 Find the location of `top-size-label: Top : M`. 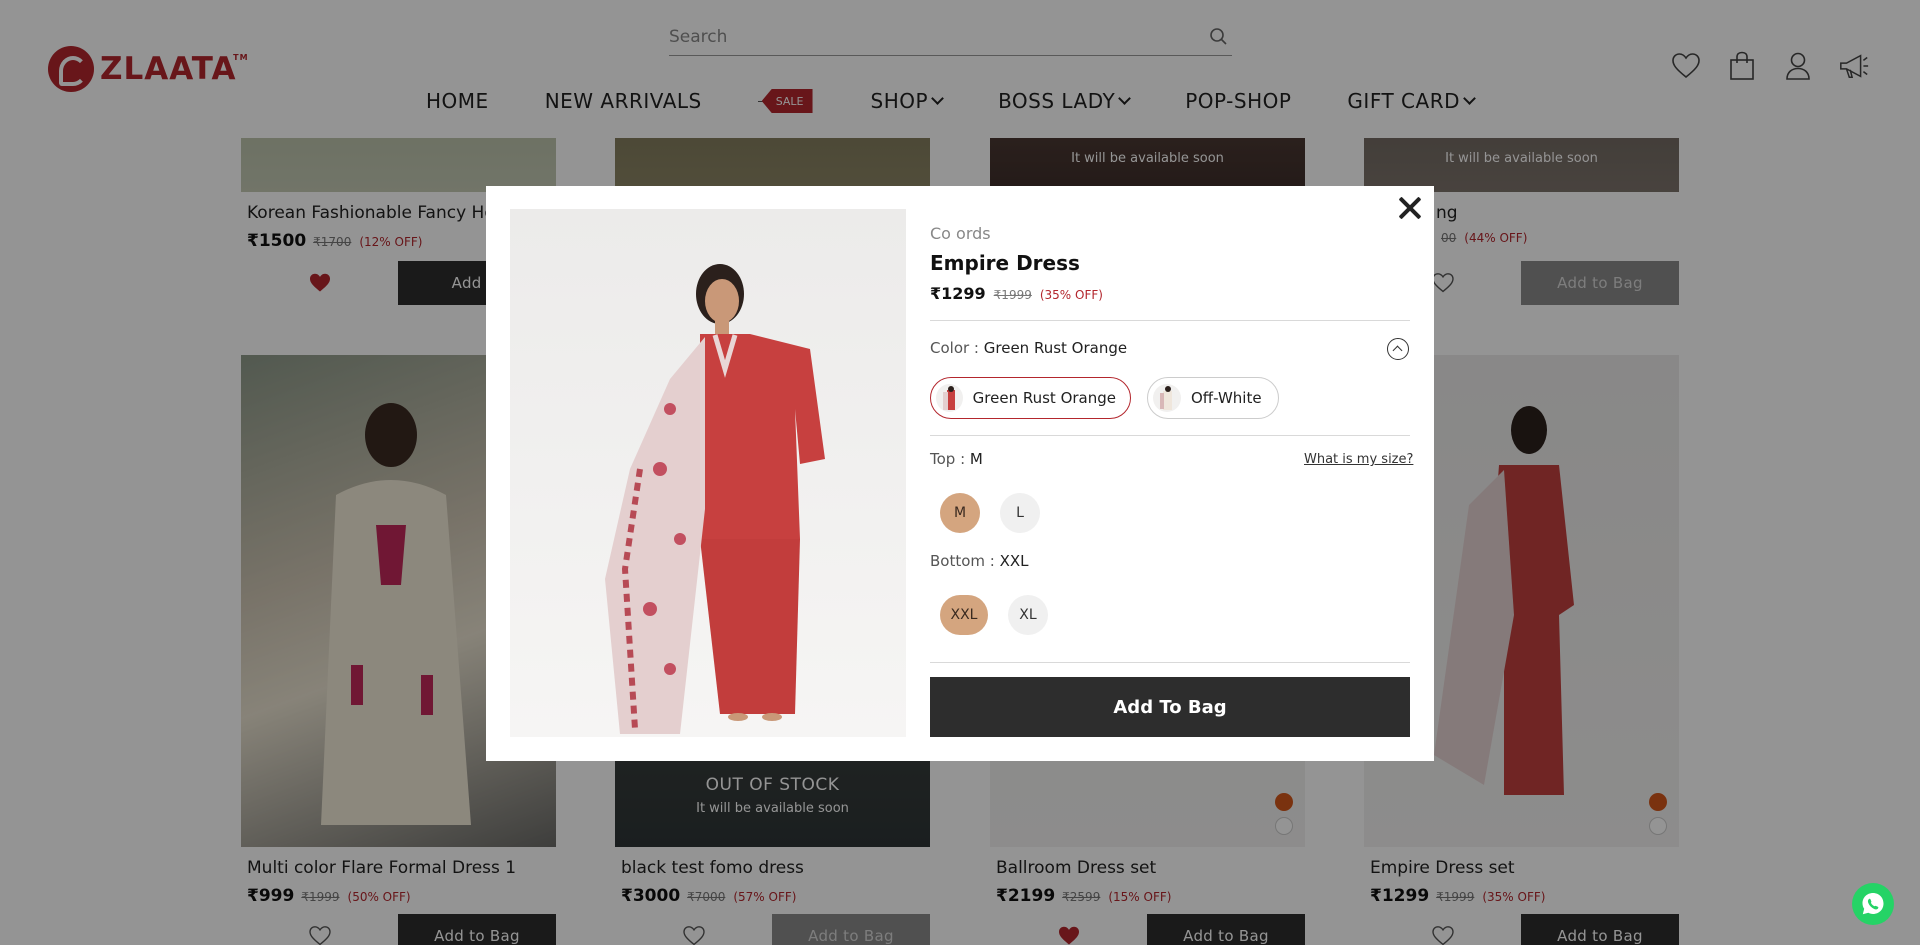

top-size-label: Top : M is located at coordinates (956, 459).